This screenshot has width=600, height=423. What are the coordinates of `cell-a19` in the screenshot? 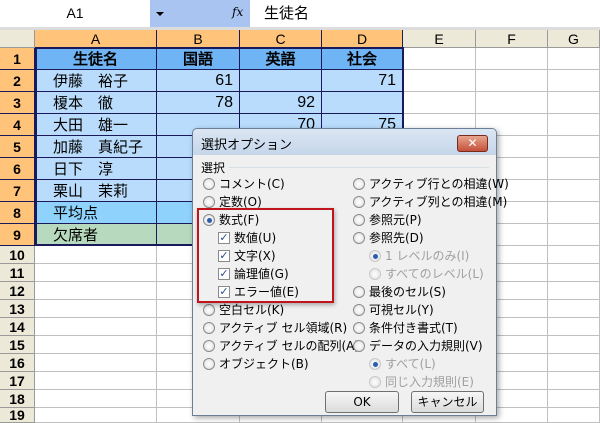 It's located at (96, 415).